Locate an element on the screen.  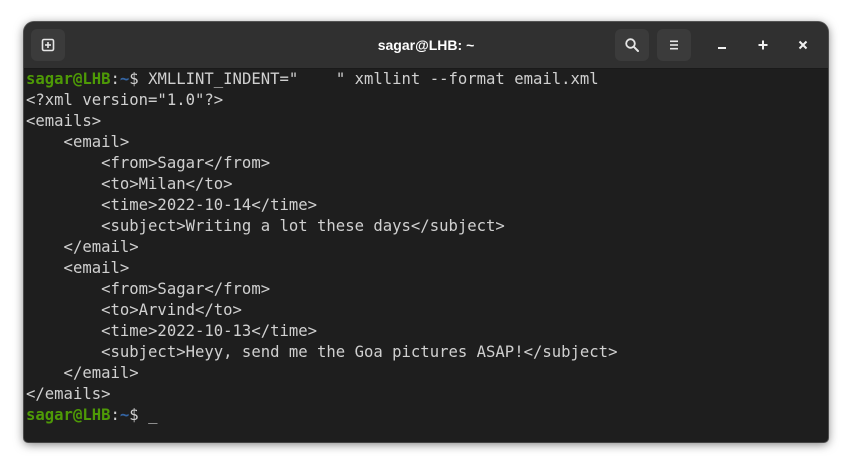
search-icon is located at coordinates (632, 45).